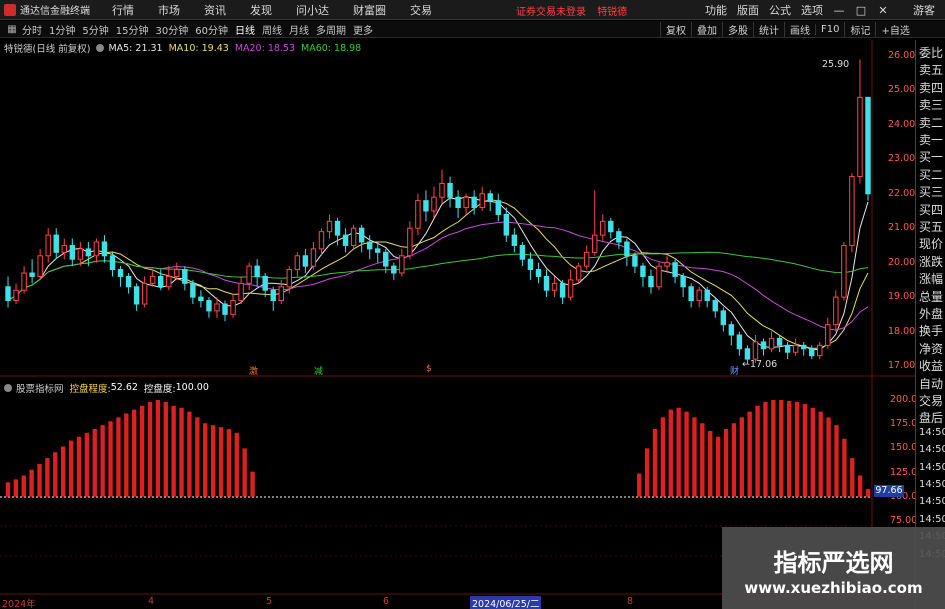 This screenshot has height=609, width=945. Describe the element at coordinates (318, 370) in the screenshot. I see `event-mark-2: 减` at that location.